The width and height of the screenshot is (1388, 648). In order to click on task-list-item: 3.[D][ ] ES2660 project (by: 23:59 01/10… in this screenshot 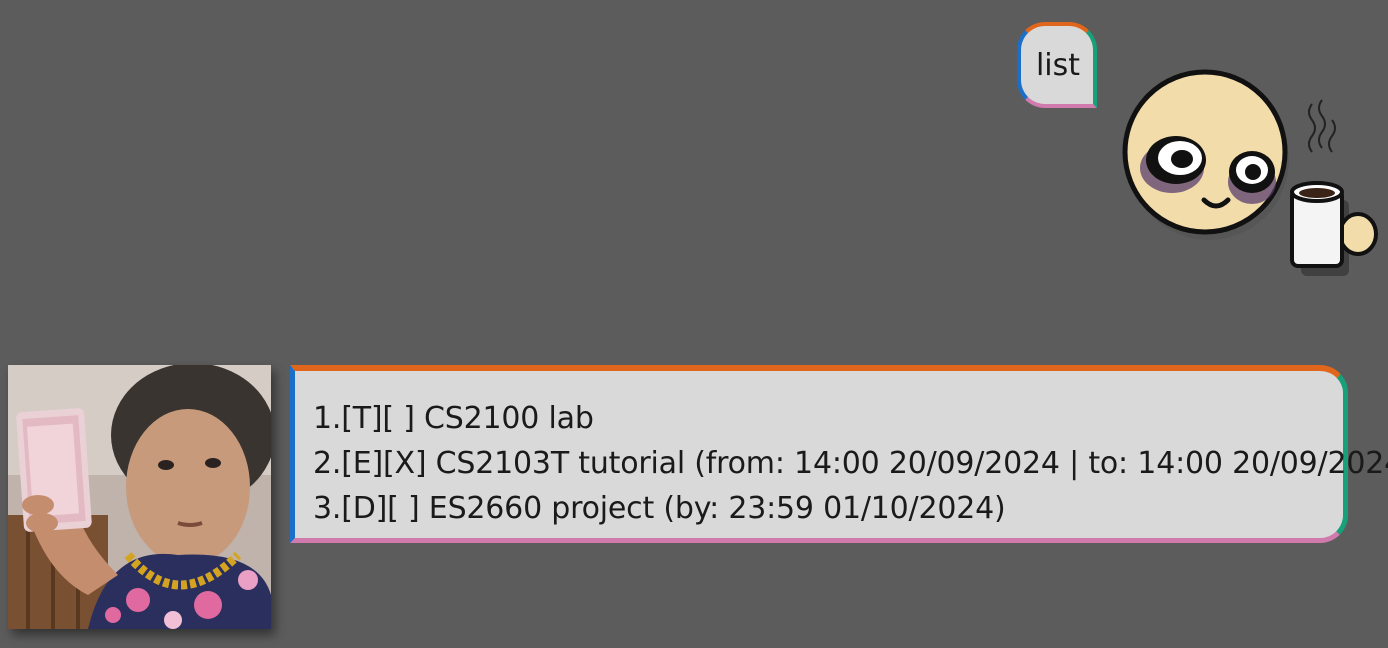, I will do `click(659, 508)`.